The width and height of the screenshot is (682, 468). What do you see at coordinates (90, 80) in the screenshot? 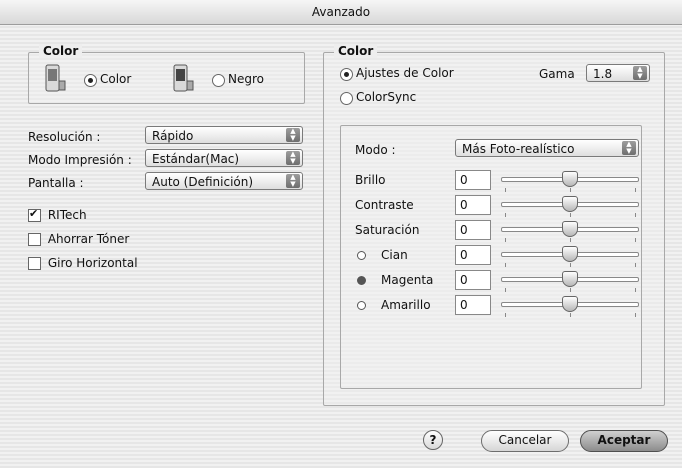
I see `color-radio` at bounding box center [90, 80].